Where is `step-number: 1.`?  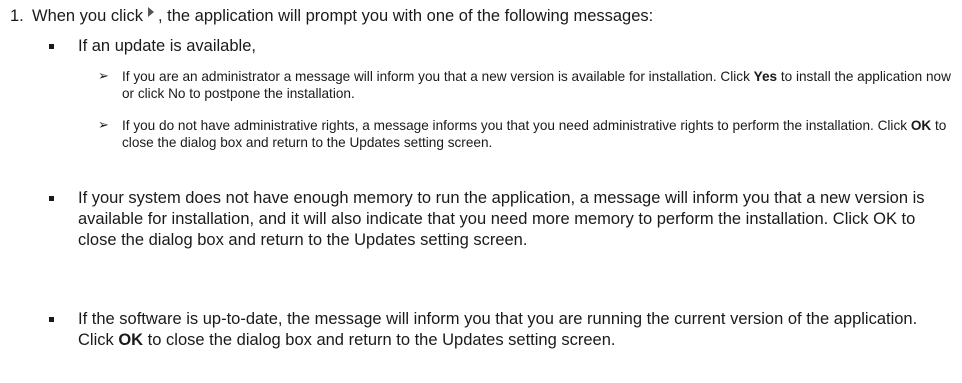
step-number: 1. is located at coordinates (17, 16).